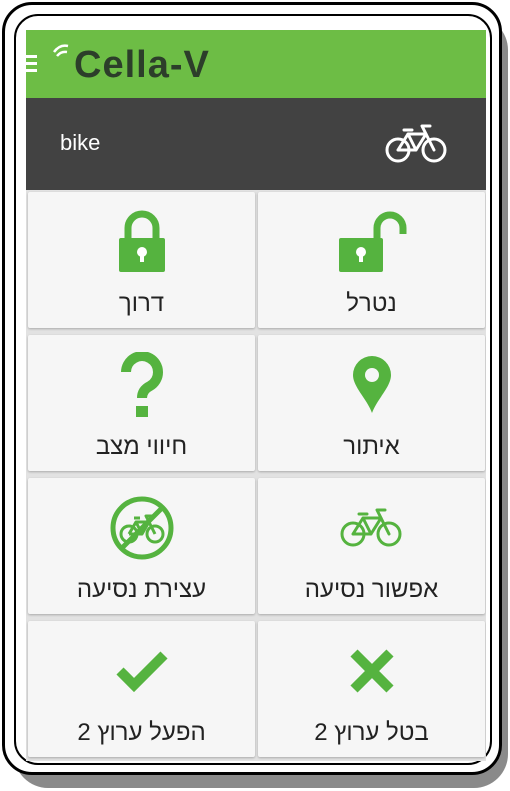  Describe the element at coordinates (256, 64) in the screenshot. I see `app-header: Cella-V` at that location.